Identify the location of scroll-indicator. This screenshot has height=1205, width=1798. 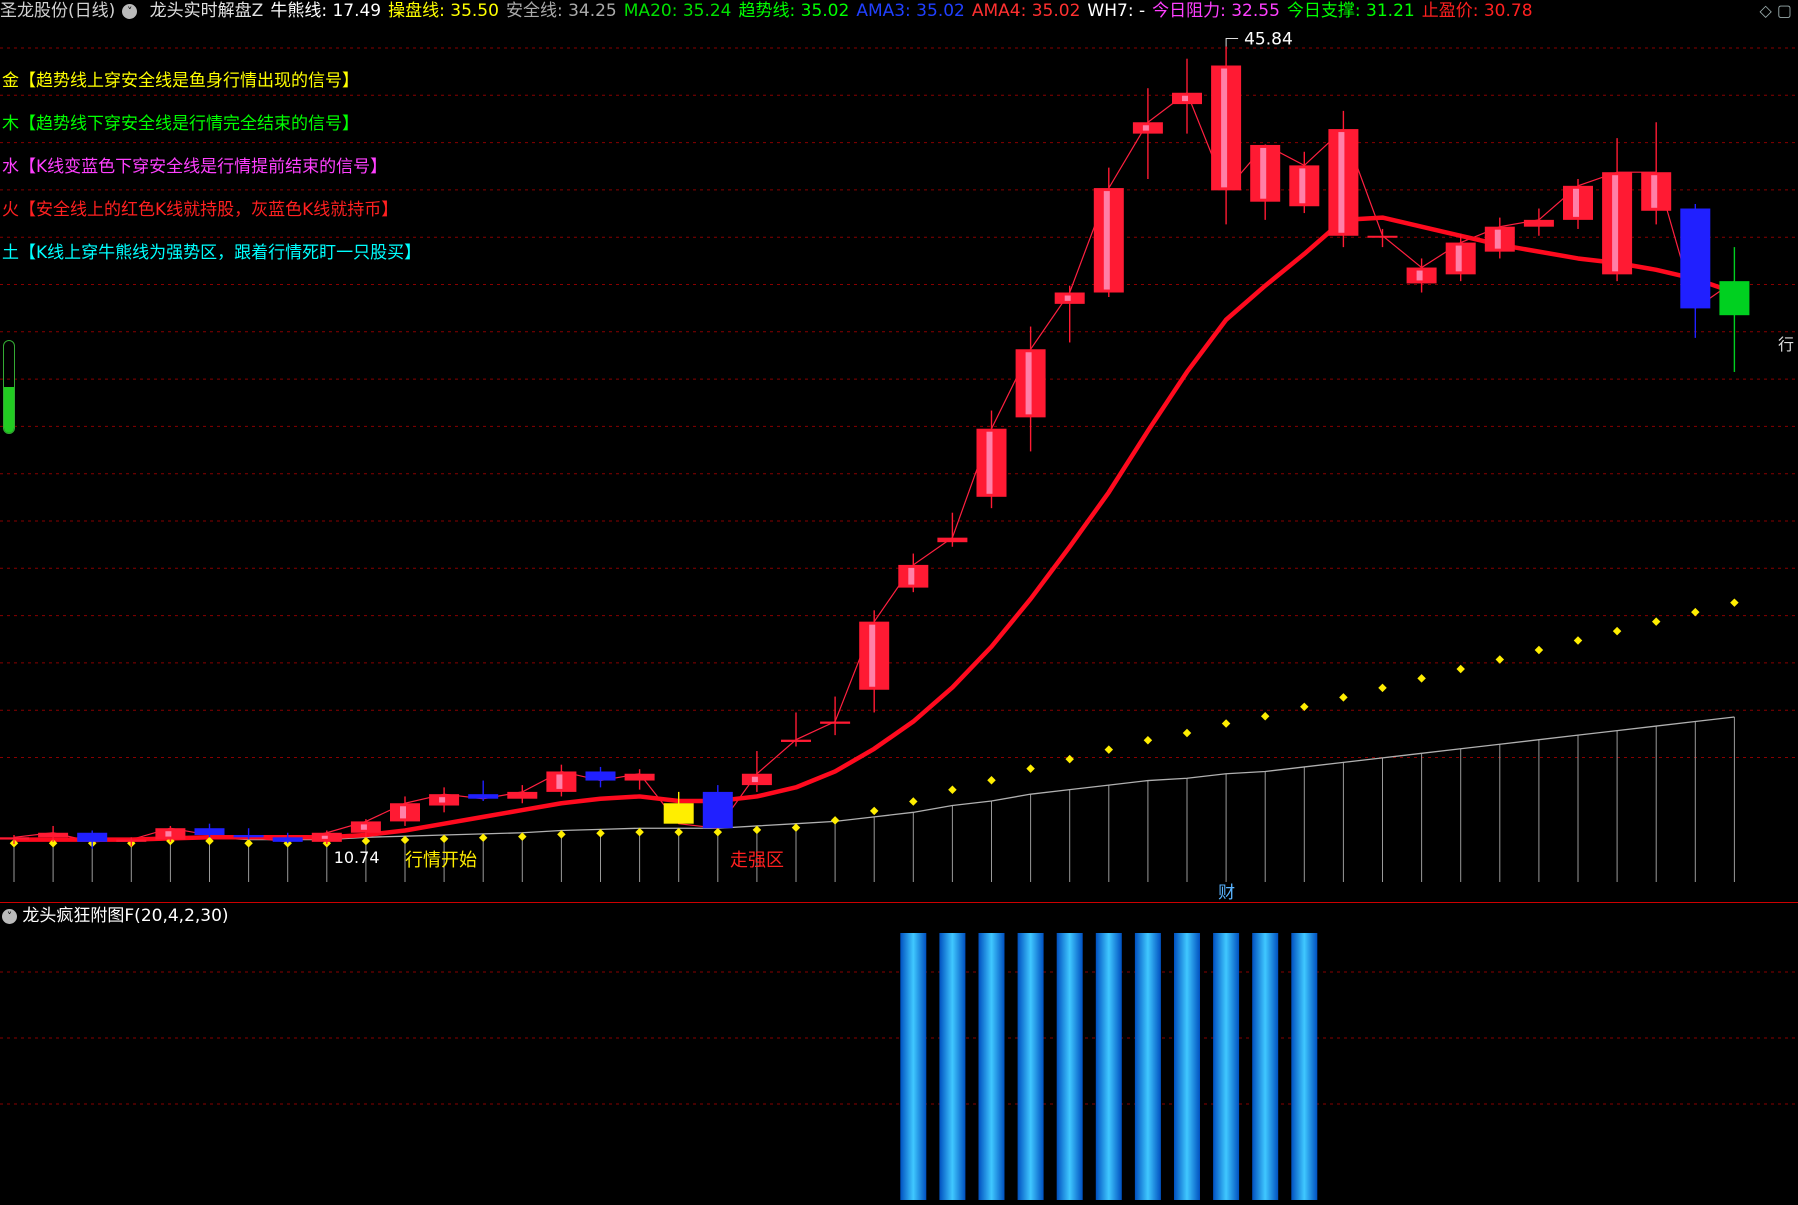
(9, 387).